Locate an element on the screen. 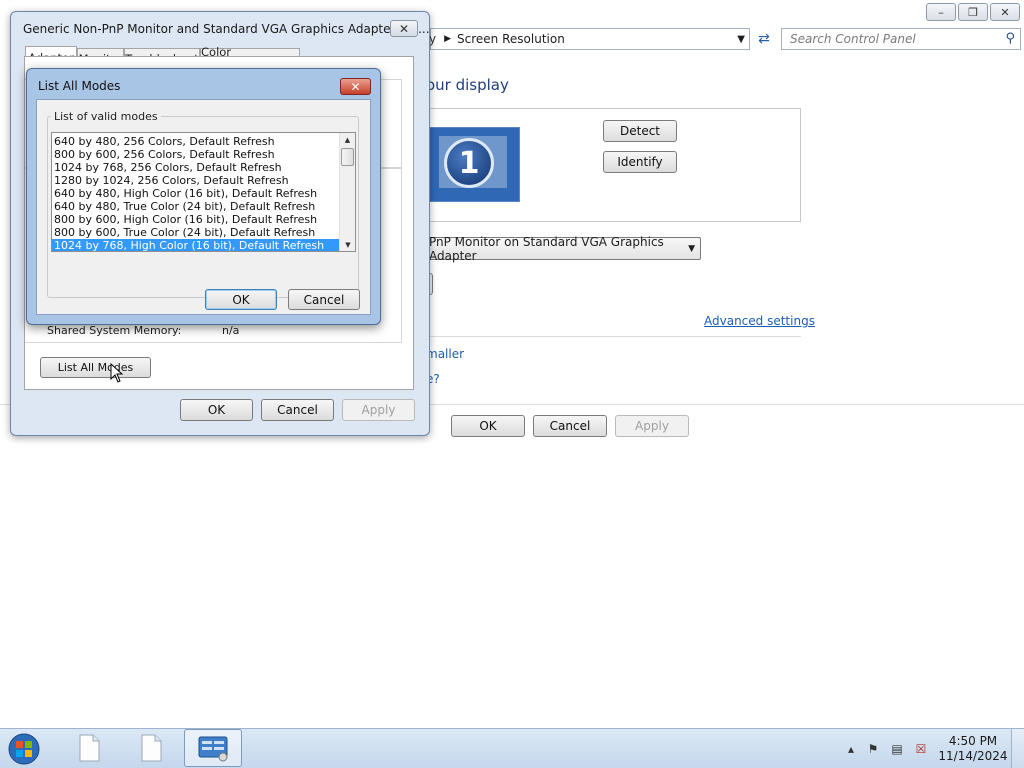 Image resolution: width=1024 pixels, height=768 pixels. shared-memory-label: Shared System Memory: is located at coordinates (114, 330).